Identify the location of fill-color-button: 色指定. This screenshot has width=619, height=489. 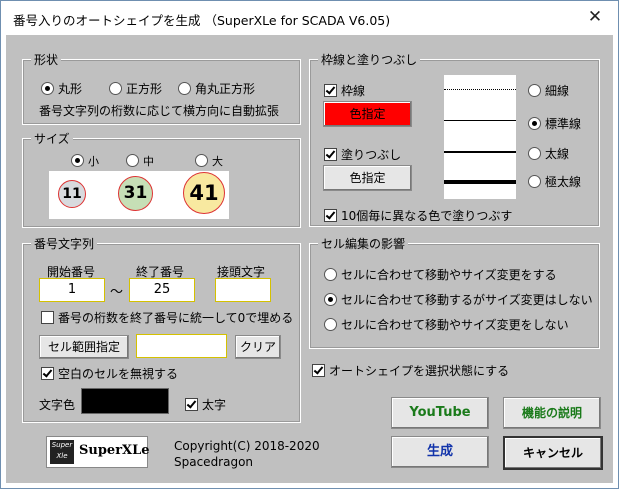
(367, 178).